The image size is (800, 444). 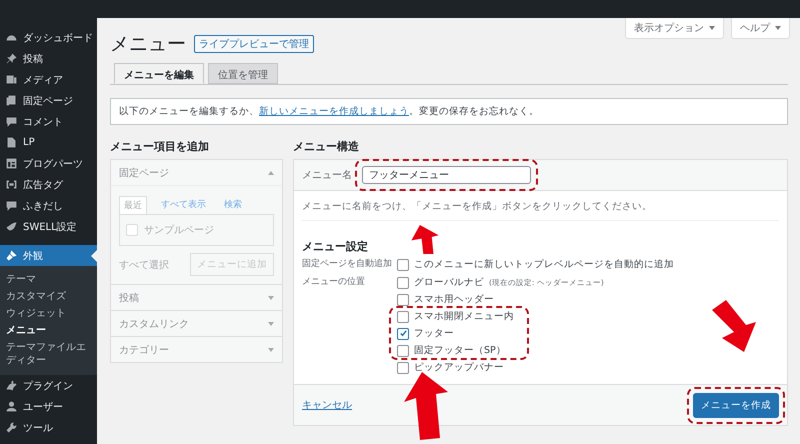 I want to click on menu-name-field: フッターメニュー, so click(x=446, y=175).